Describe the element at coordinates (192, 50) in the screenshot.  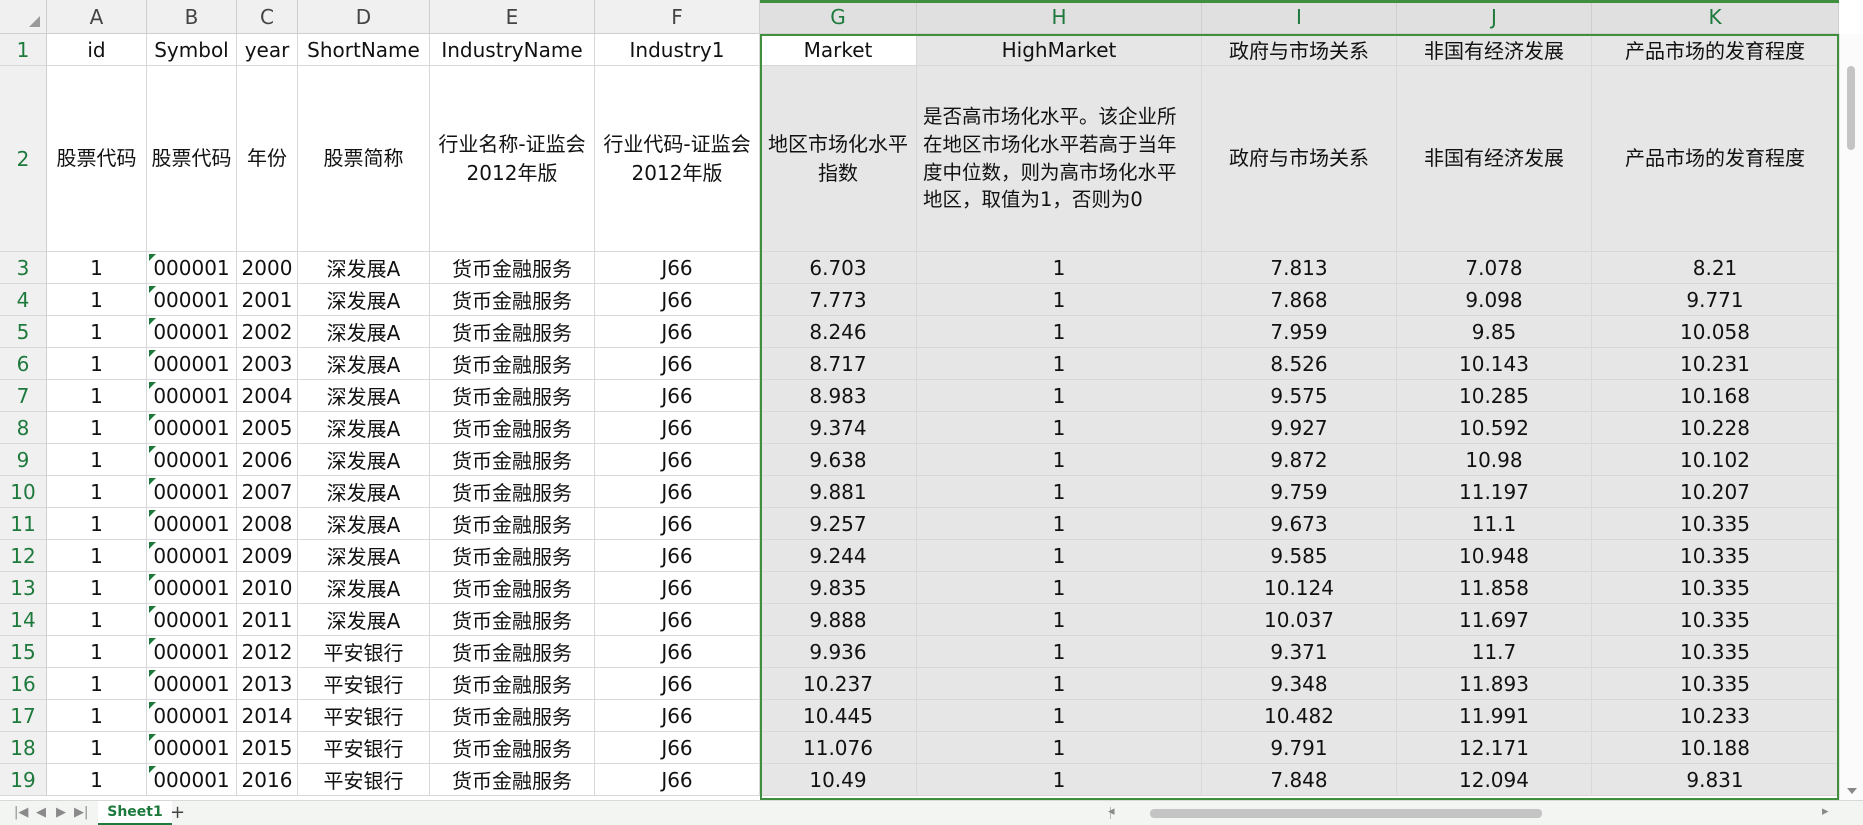
I see `header-cell-b: Symbol` at that location.